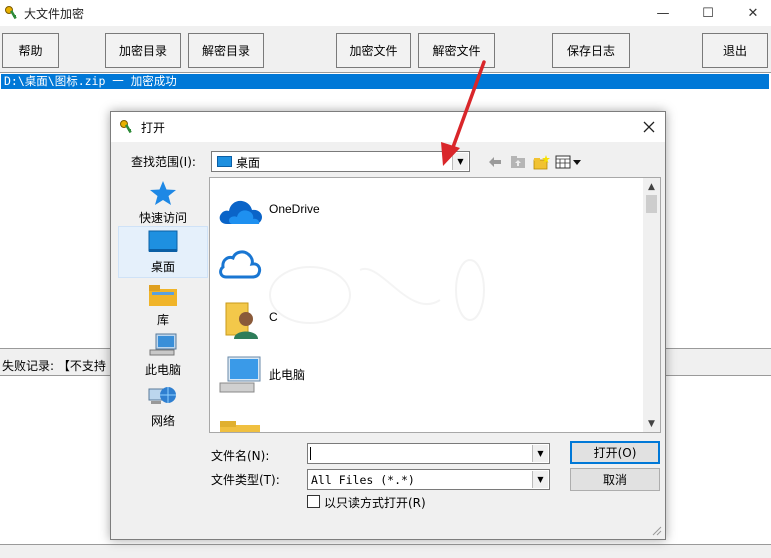 This screenshot has height=558, width=771. I want to click on place-library: 库, so click(163, 306).